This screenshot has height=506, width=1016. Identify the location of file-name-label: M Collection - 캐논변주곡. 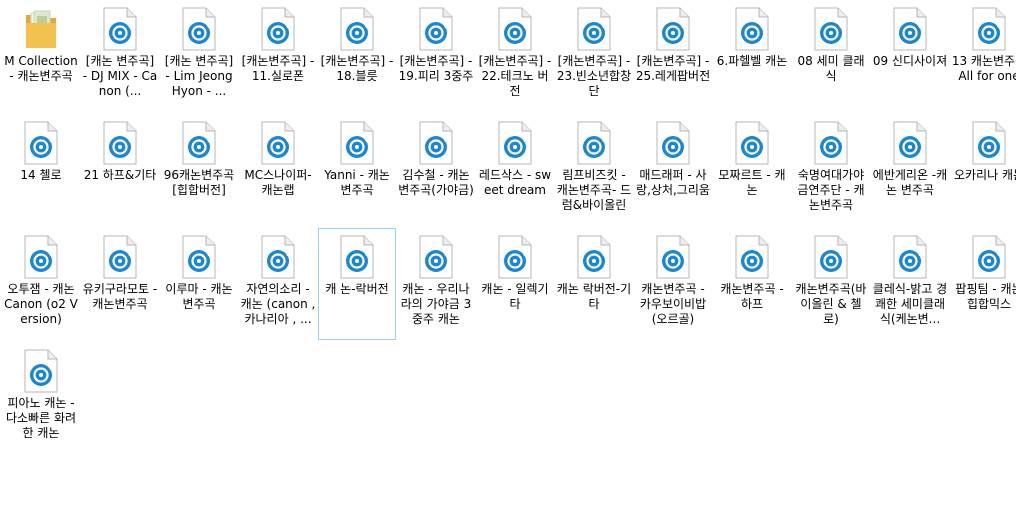
(41, 68).